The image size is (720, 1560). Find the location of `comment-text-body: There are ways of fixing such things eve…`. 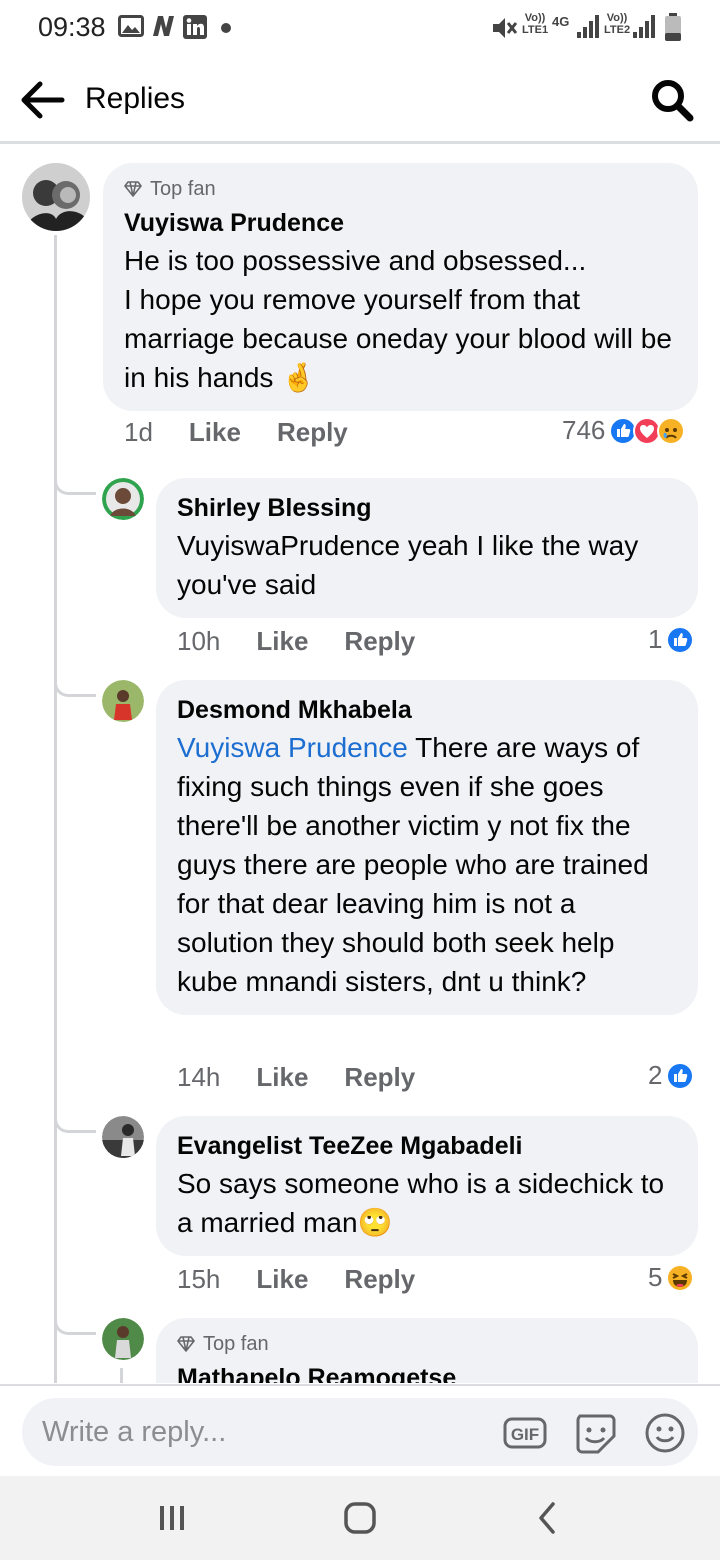

comment-text-body: There are ways of fixing such things eve… is located at coordinates (413, 864).